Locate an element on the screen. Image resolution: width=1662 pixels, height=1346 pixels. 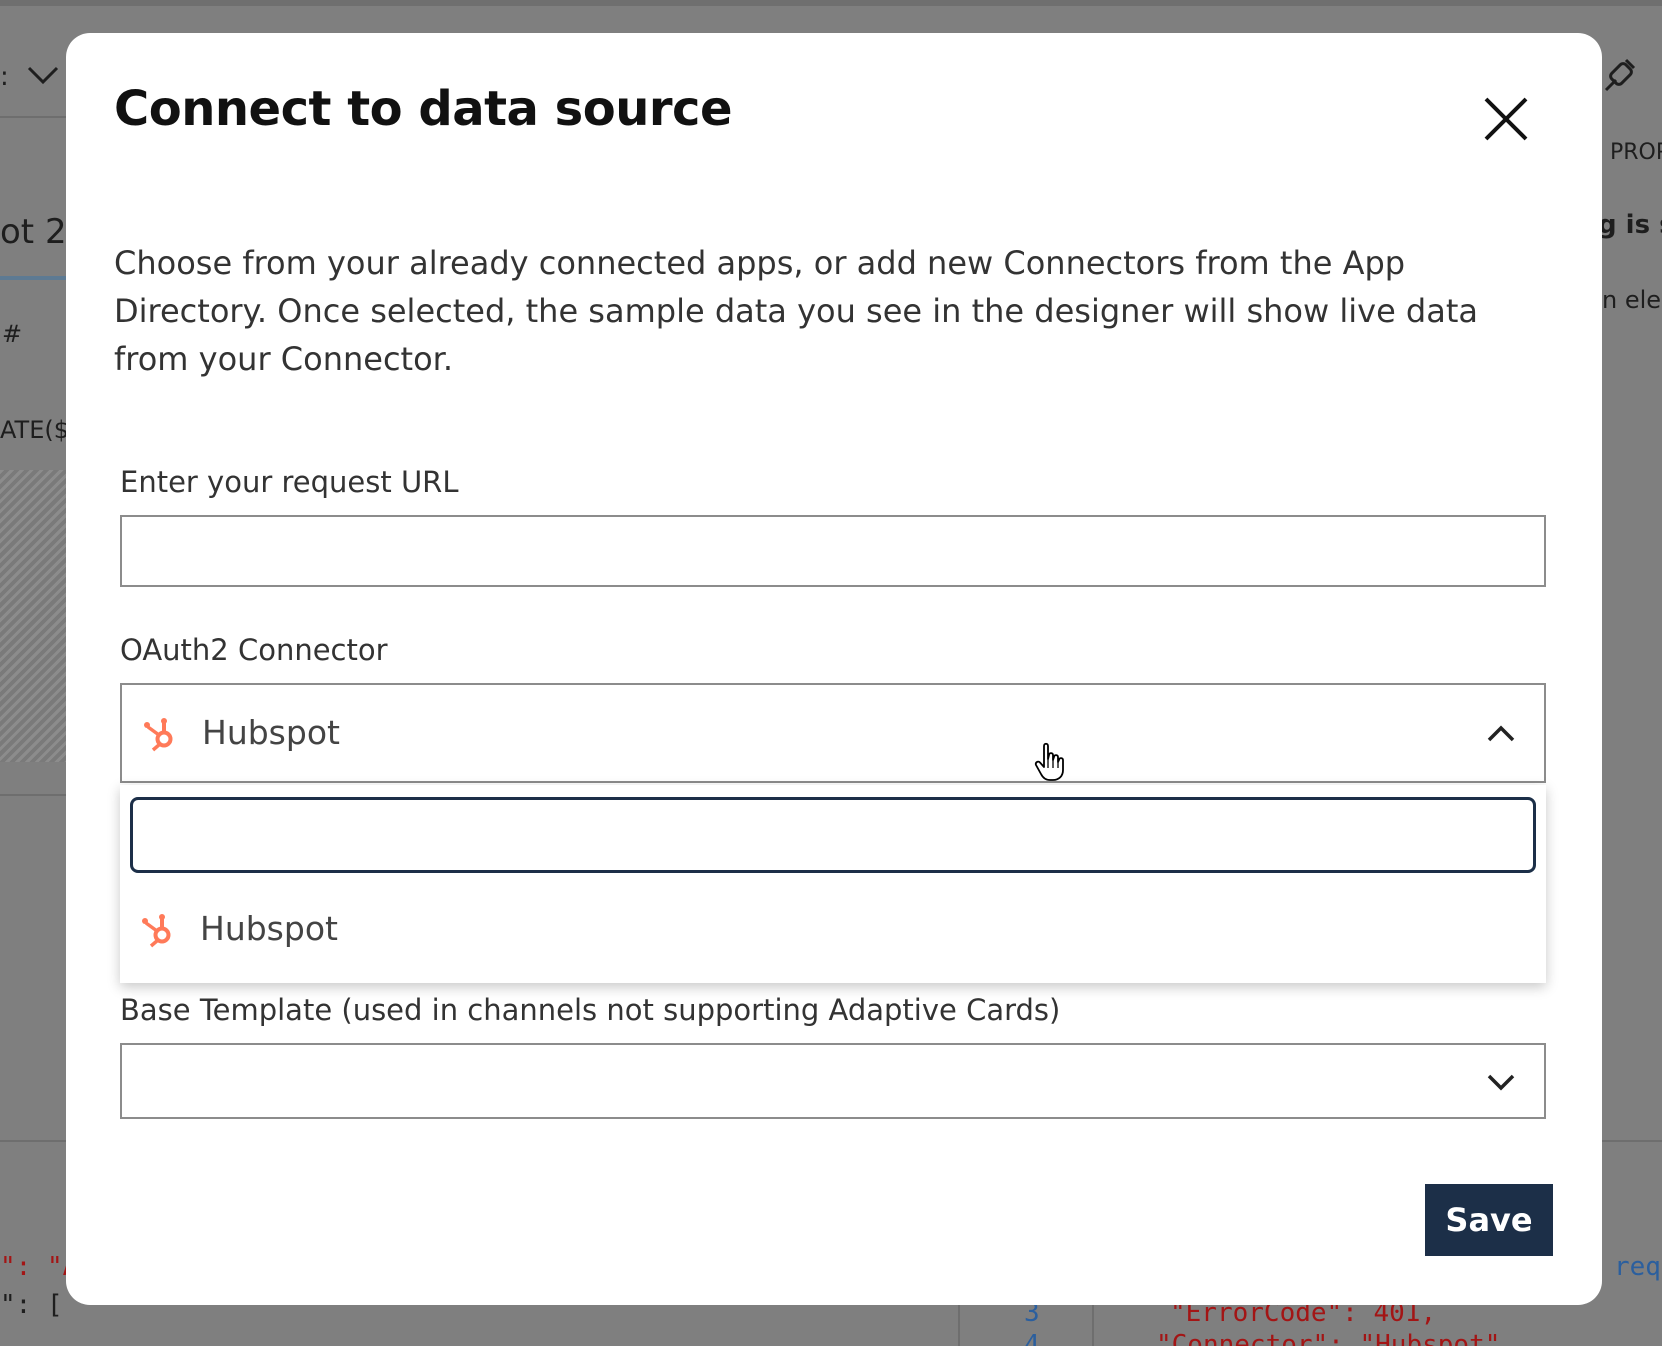
dropdown-option-hubspot: Hubspot is located at coordinates (833, 932).